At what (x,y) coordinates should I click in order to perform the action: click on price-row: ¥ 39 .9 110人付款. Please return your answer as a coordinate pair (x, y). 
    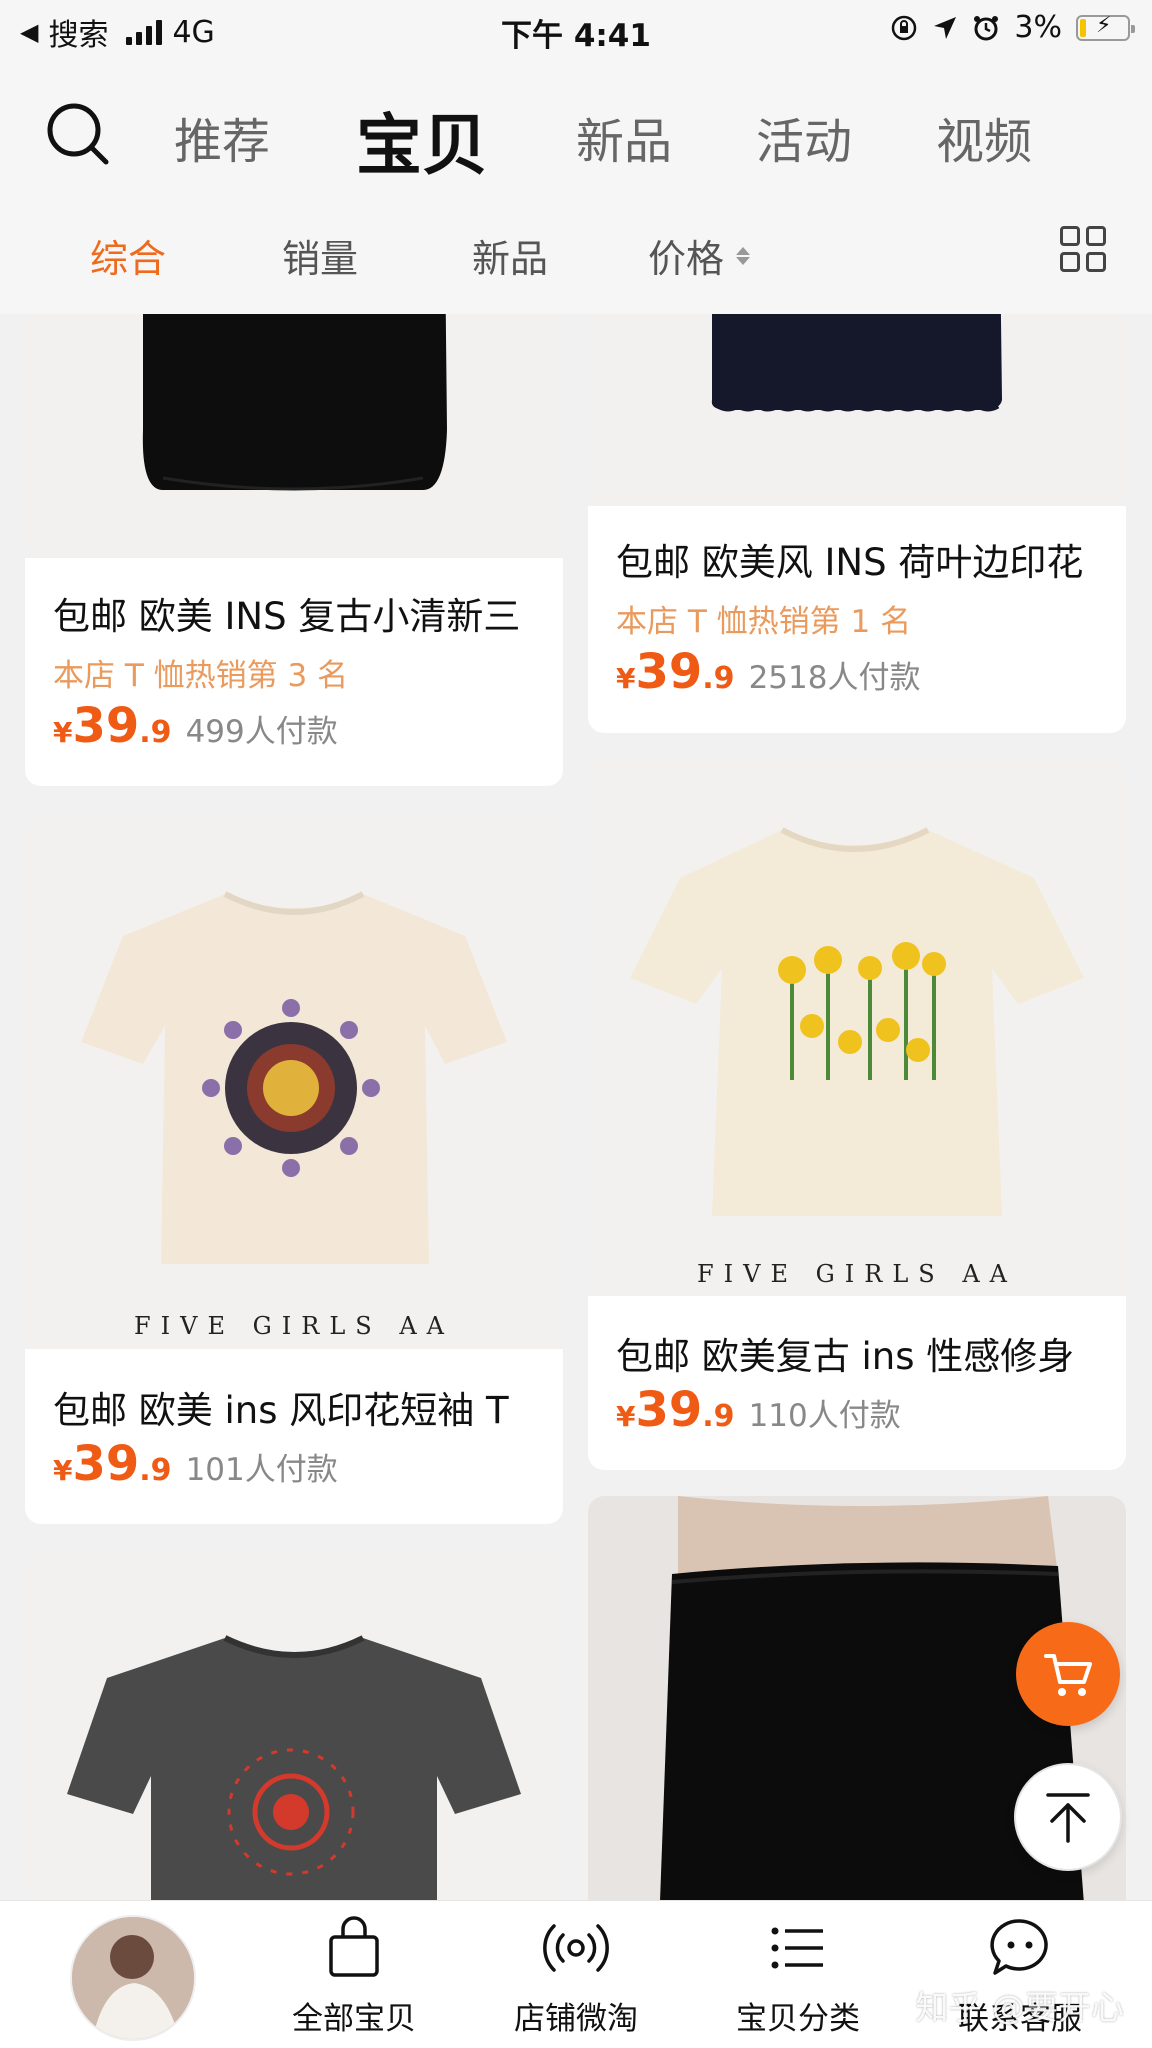
    Looking at the image, I should click on (758, 1410).